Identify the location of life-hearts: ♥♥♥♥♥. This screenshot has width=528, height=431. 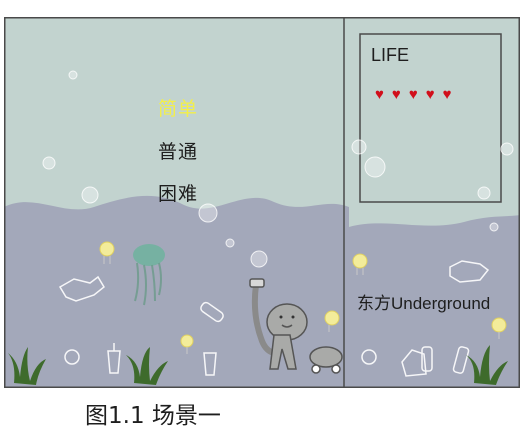
(417, 94).